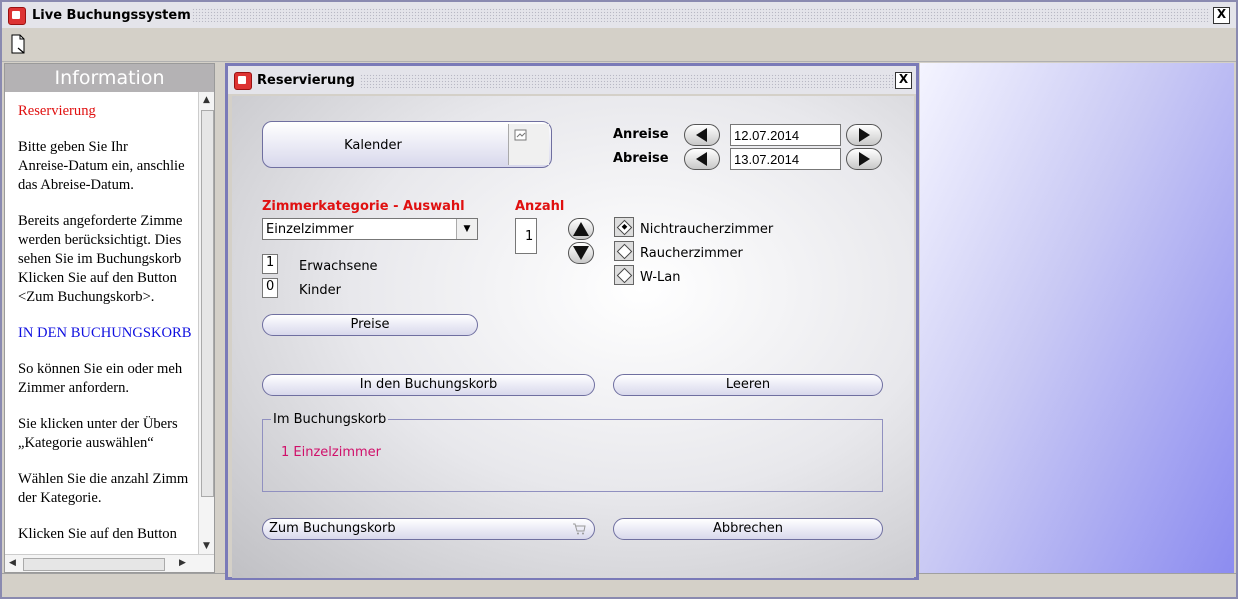 Image resolution: width=1238 pixels, height=599 pixels. What do you see at coordinates (12, 563) in the screenshot?
I see `scroll-left-arrow-icon: ◀` at bounding box center [12, 563].